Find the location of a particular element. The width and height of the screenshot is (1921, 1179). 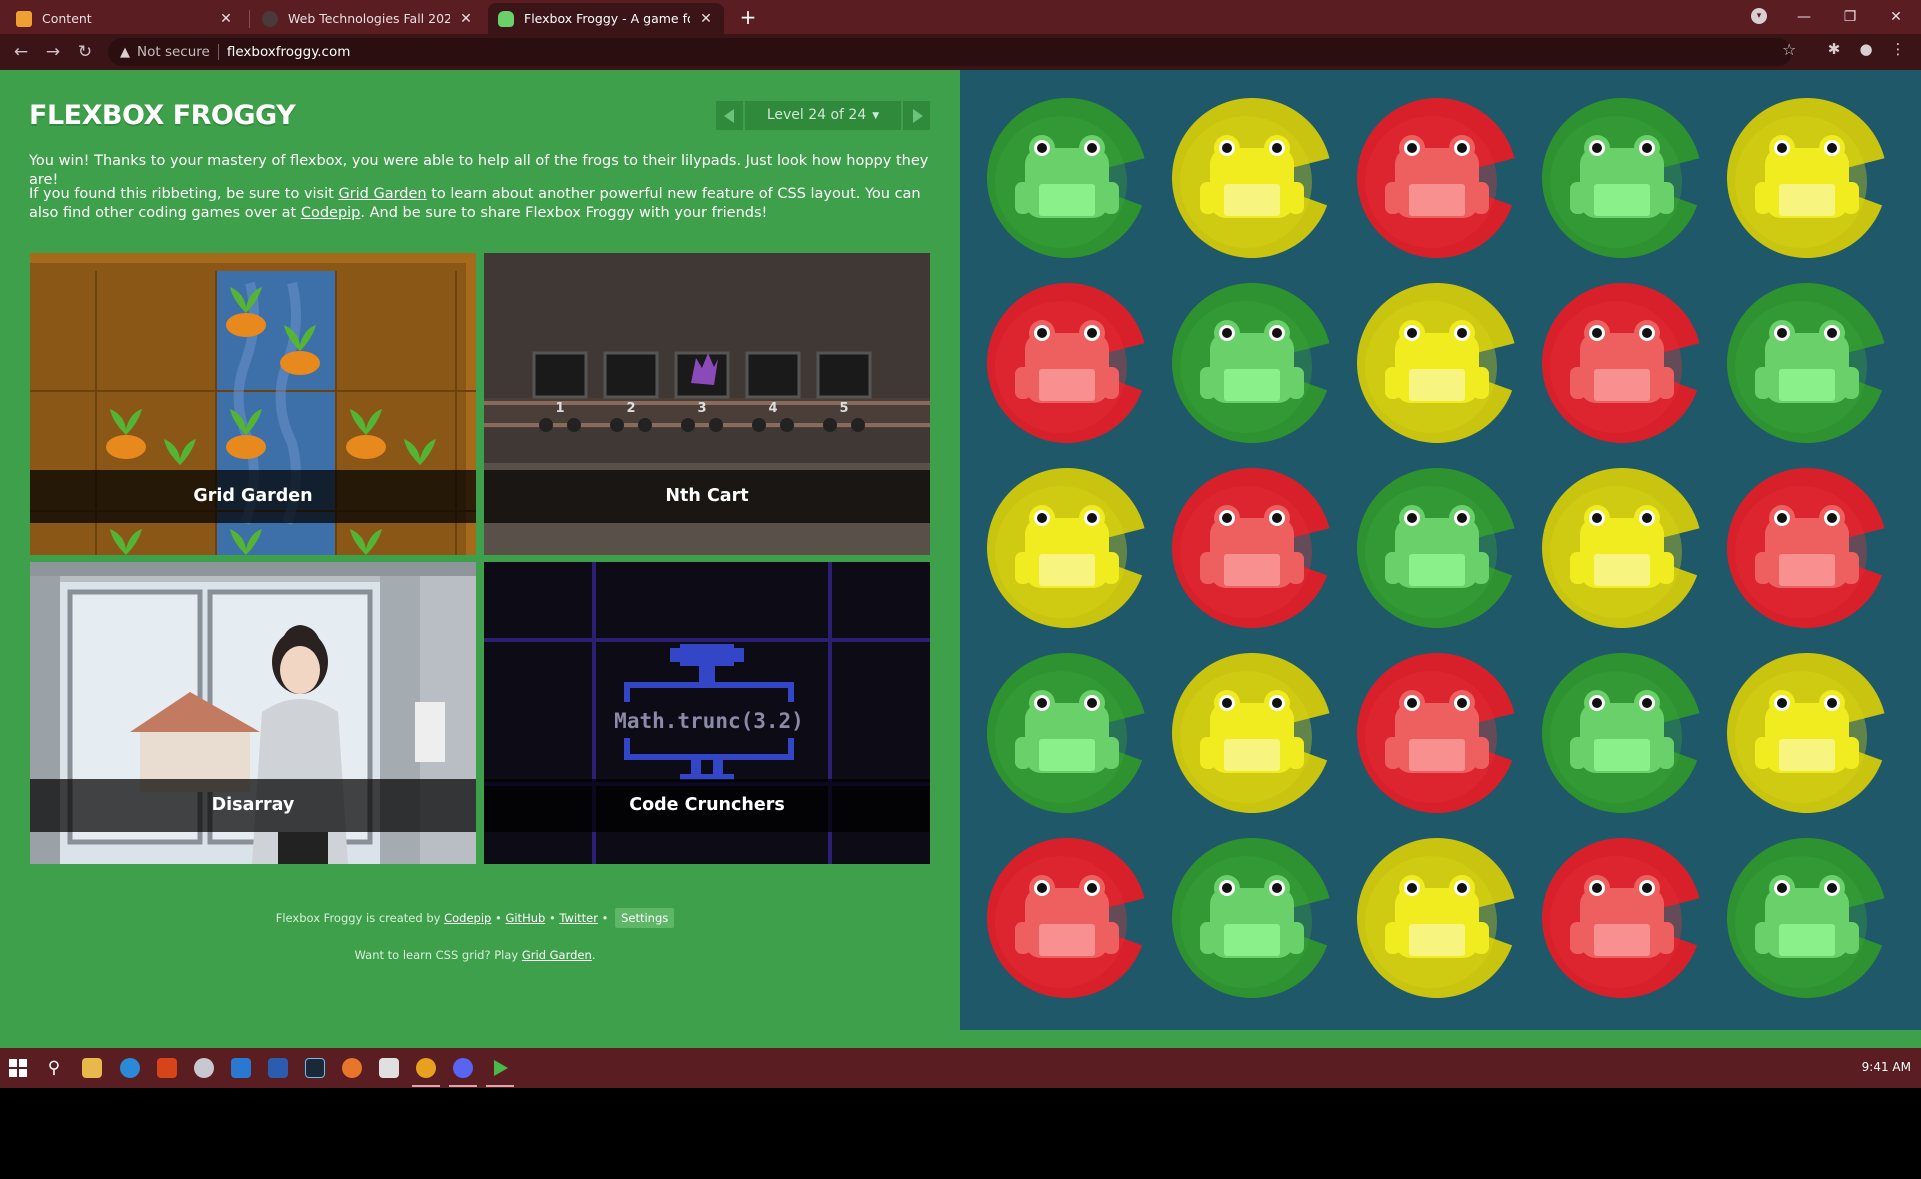

browser-toolbar: ← → ↻ ▲ Not secure flexboxfroggy.com is located at coordinates (960, 52).